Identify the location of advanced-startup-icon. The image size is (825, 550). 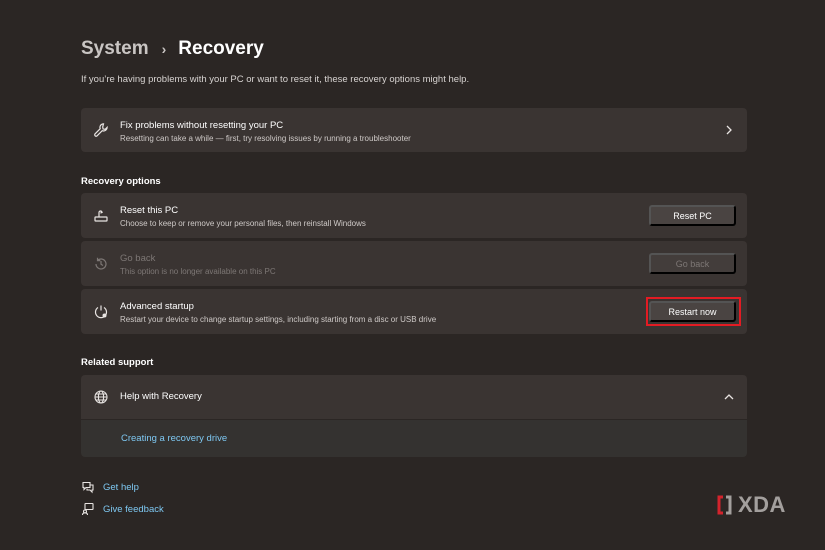
(101, 312).